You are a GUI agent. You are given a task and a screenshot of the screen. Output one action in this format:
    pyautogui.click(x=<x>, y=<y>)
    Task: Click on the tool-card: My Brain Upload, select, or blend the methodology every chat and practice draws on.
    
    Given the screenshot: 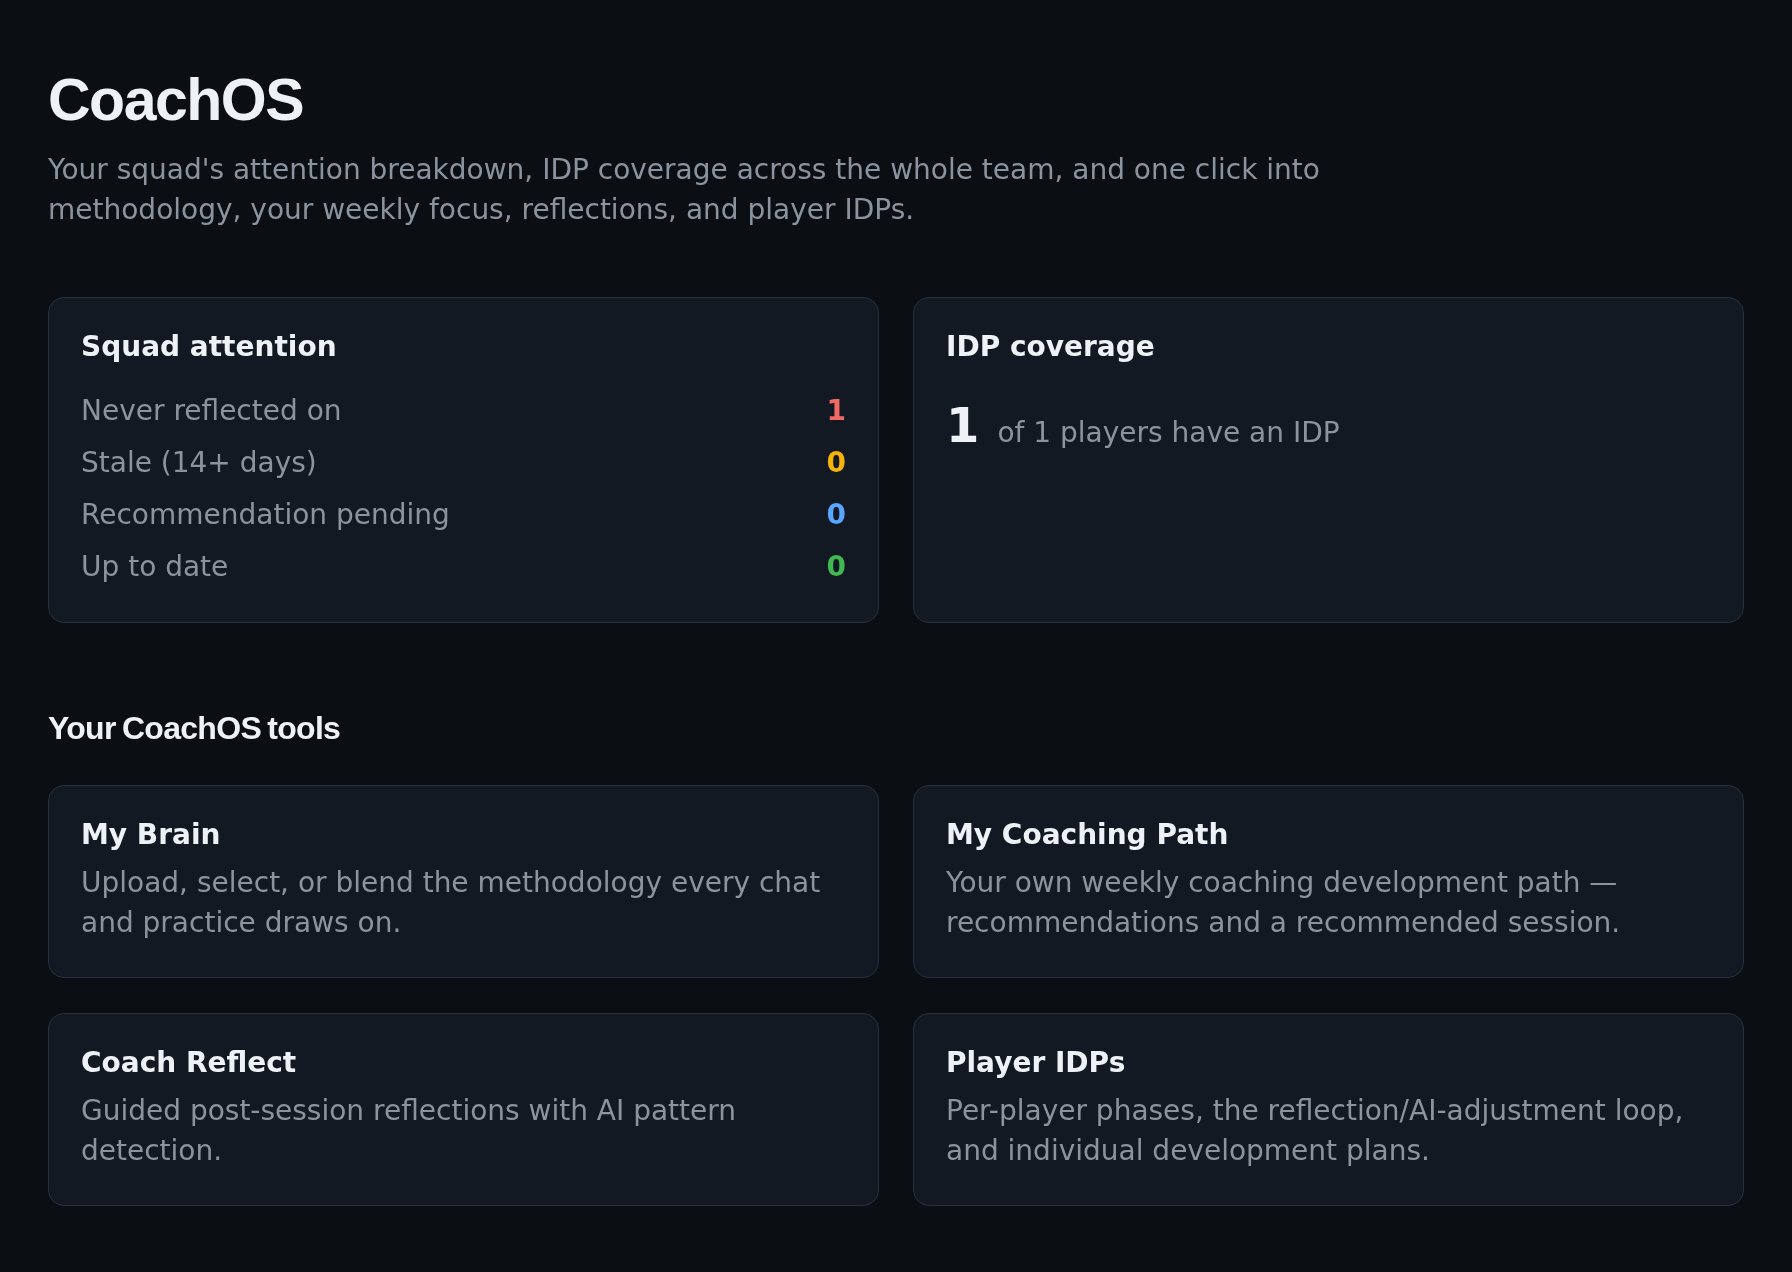 What is the action you would take?
    pyautogui.click(x=463, y=881)
    